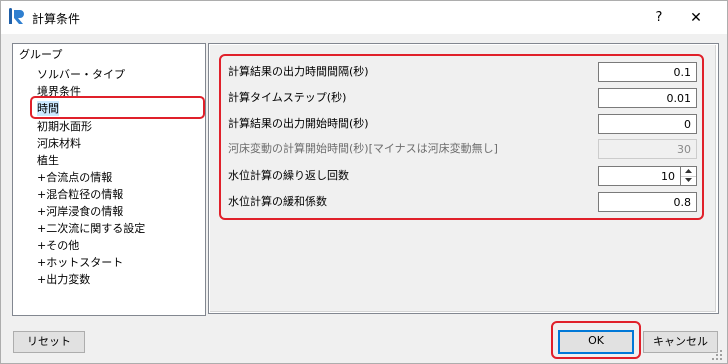 The width and height of the screenshot is (728, 364). Describe the element at coordinates (364, 17) in the screenshot. I see `title-bar: 計算条件 ? ✕` at that location.